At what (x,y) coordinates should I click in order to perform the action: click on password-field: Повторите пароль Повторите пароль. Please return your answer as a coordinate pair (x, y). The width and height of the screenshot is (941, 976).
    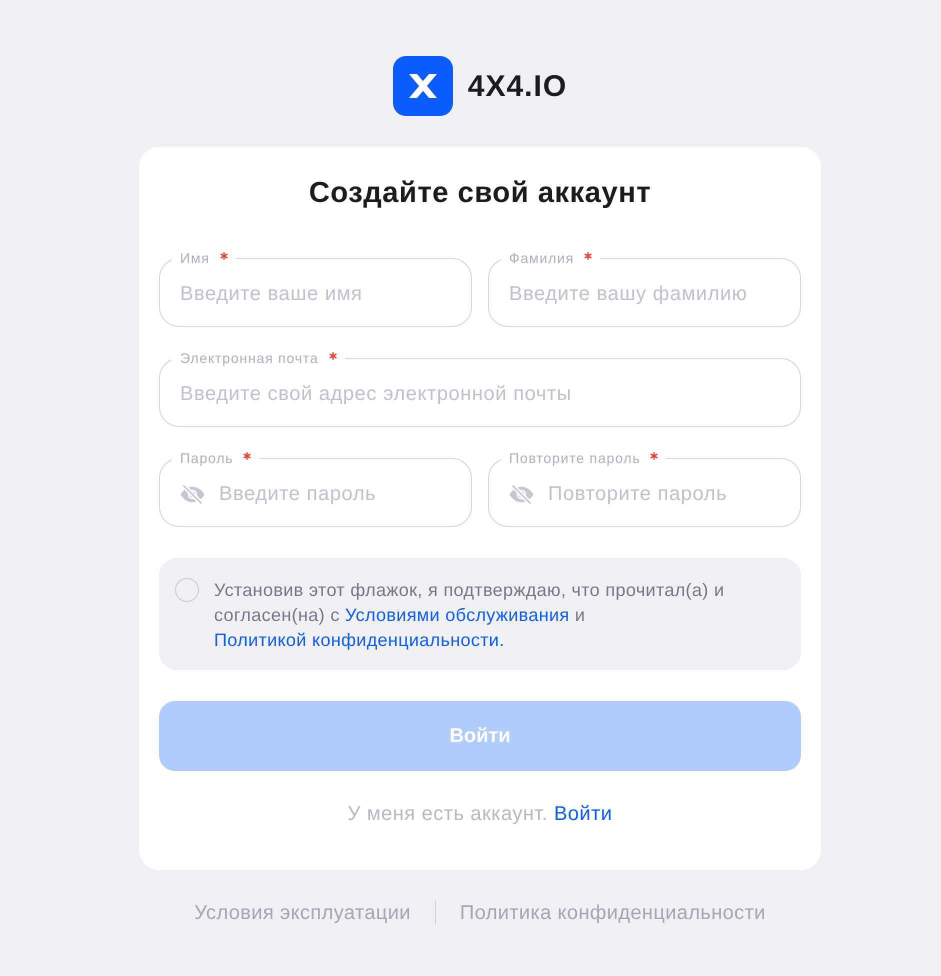
    Looking at the image, I should click on (644, 488).